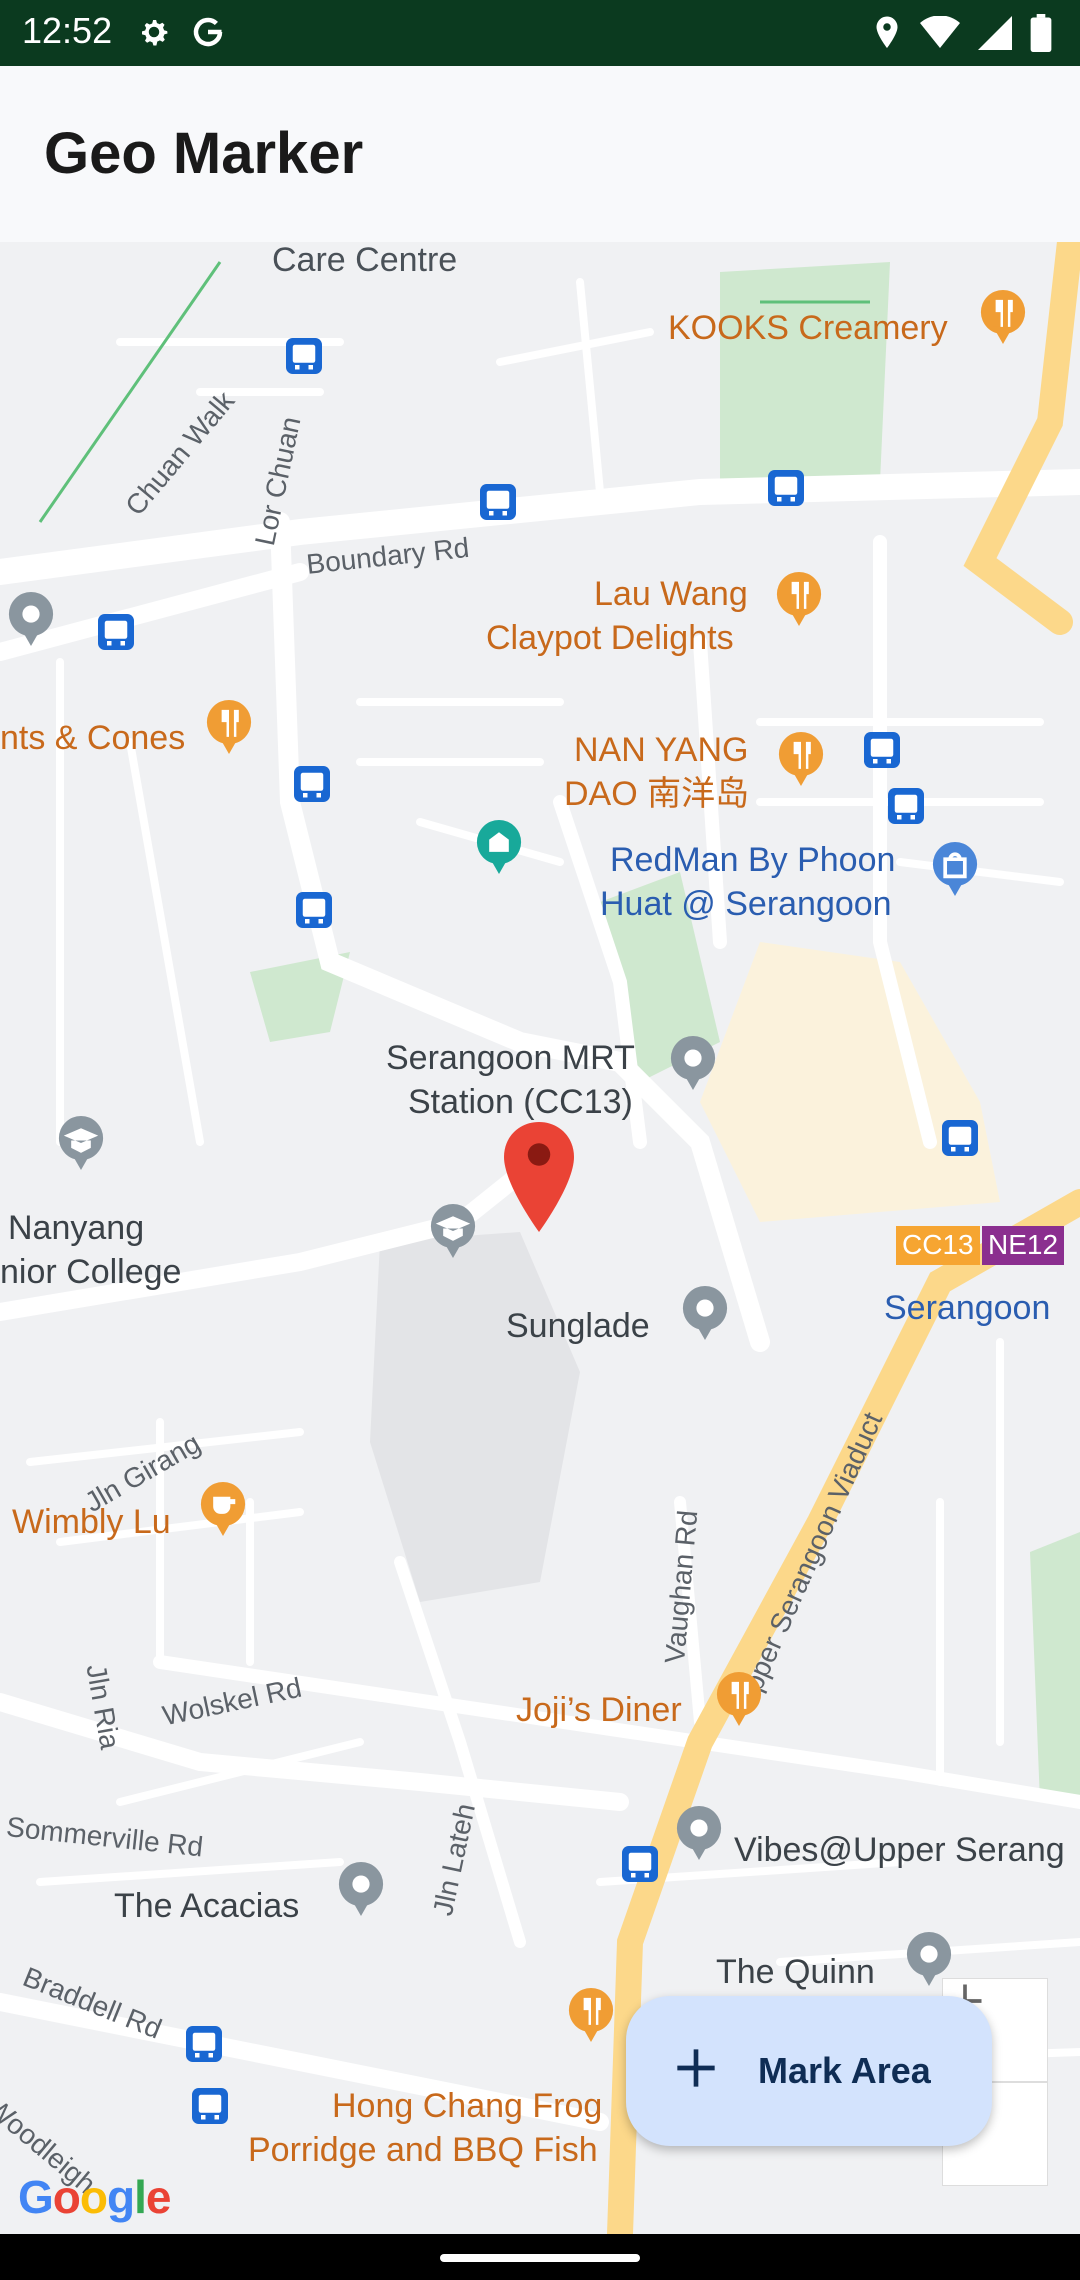 Image resolution: width=1080 pixels, height=2280 pixels. What do you see at coordinates (967, 1308) in the screenshot?
I see `place-label: Serangoon` at bounding box center [967, 1308].